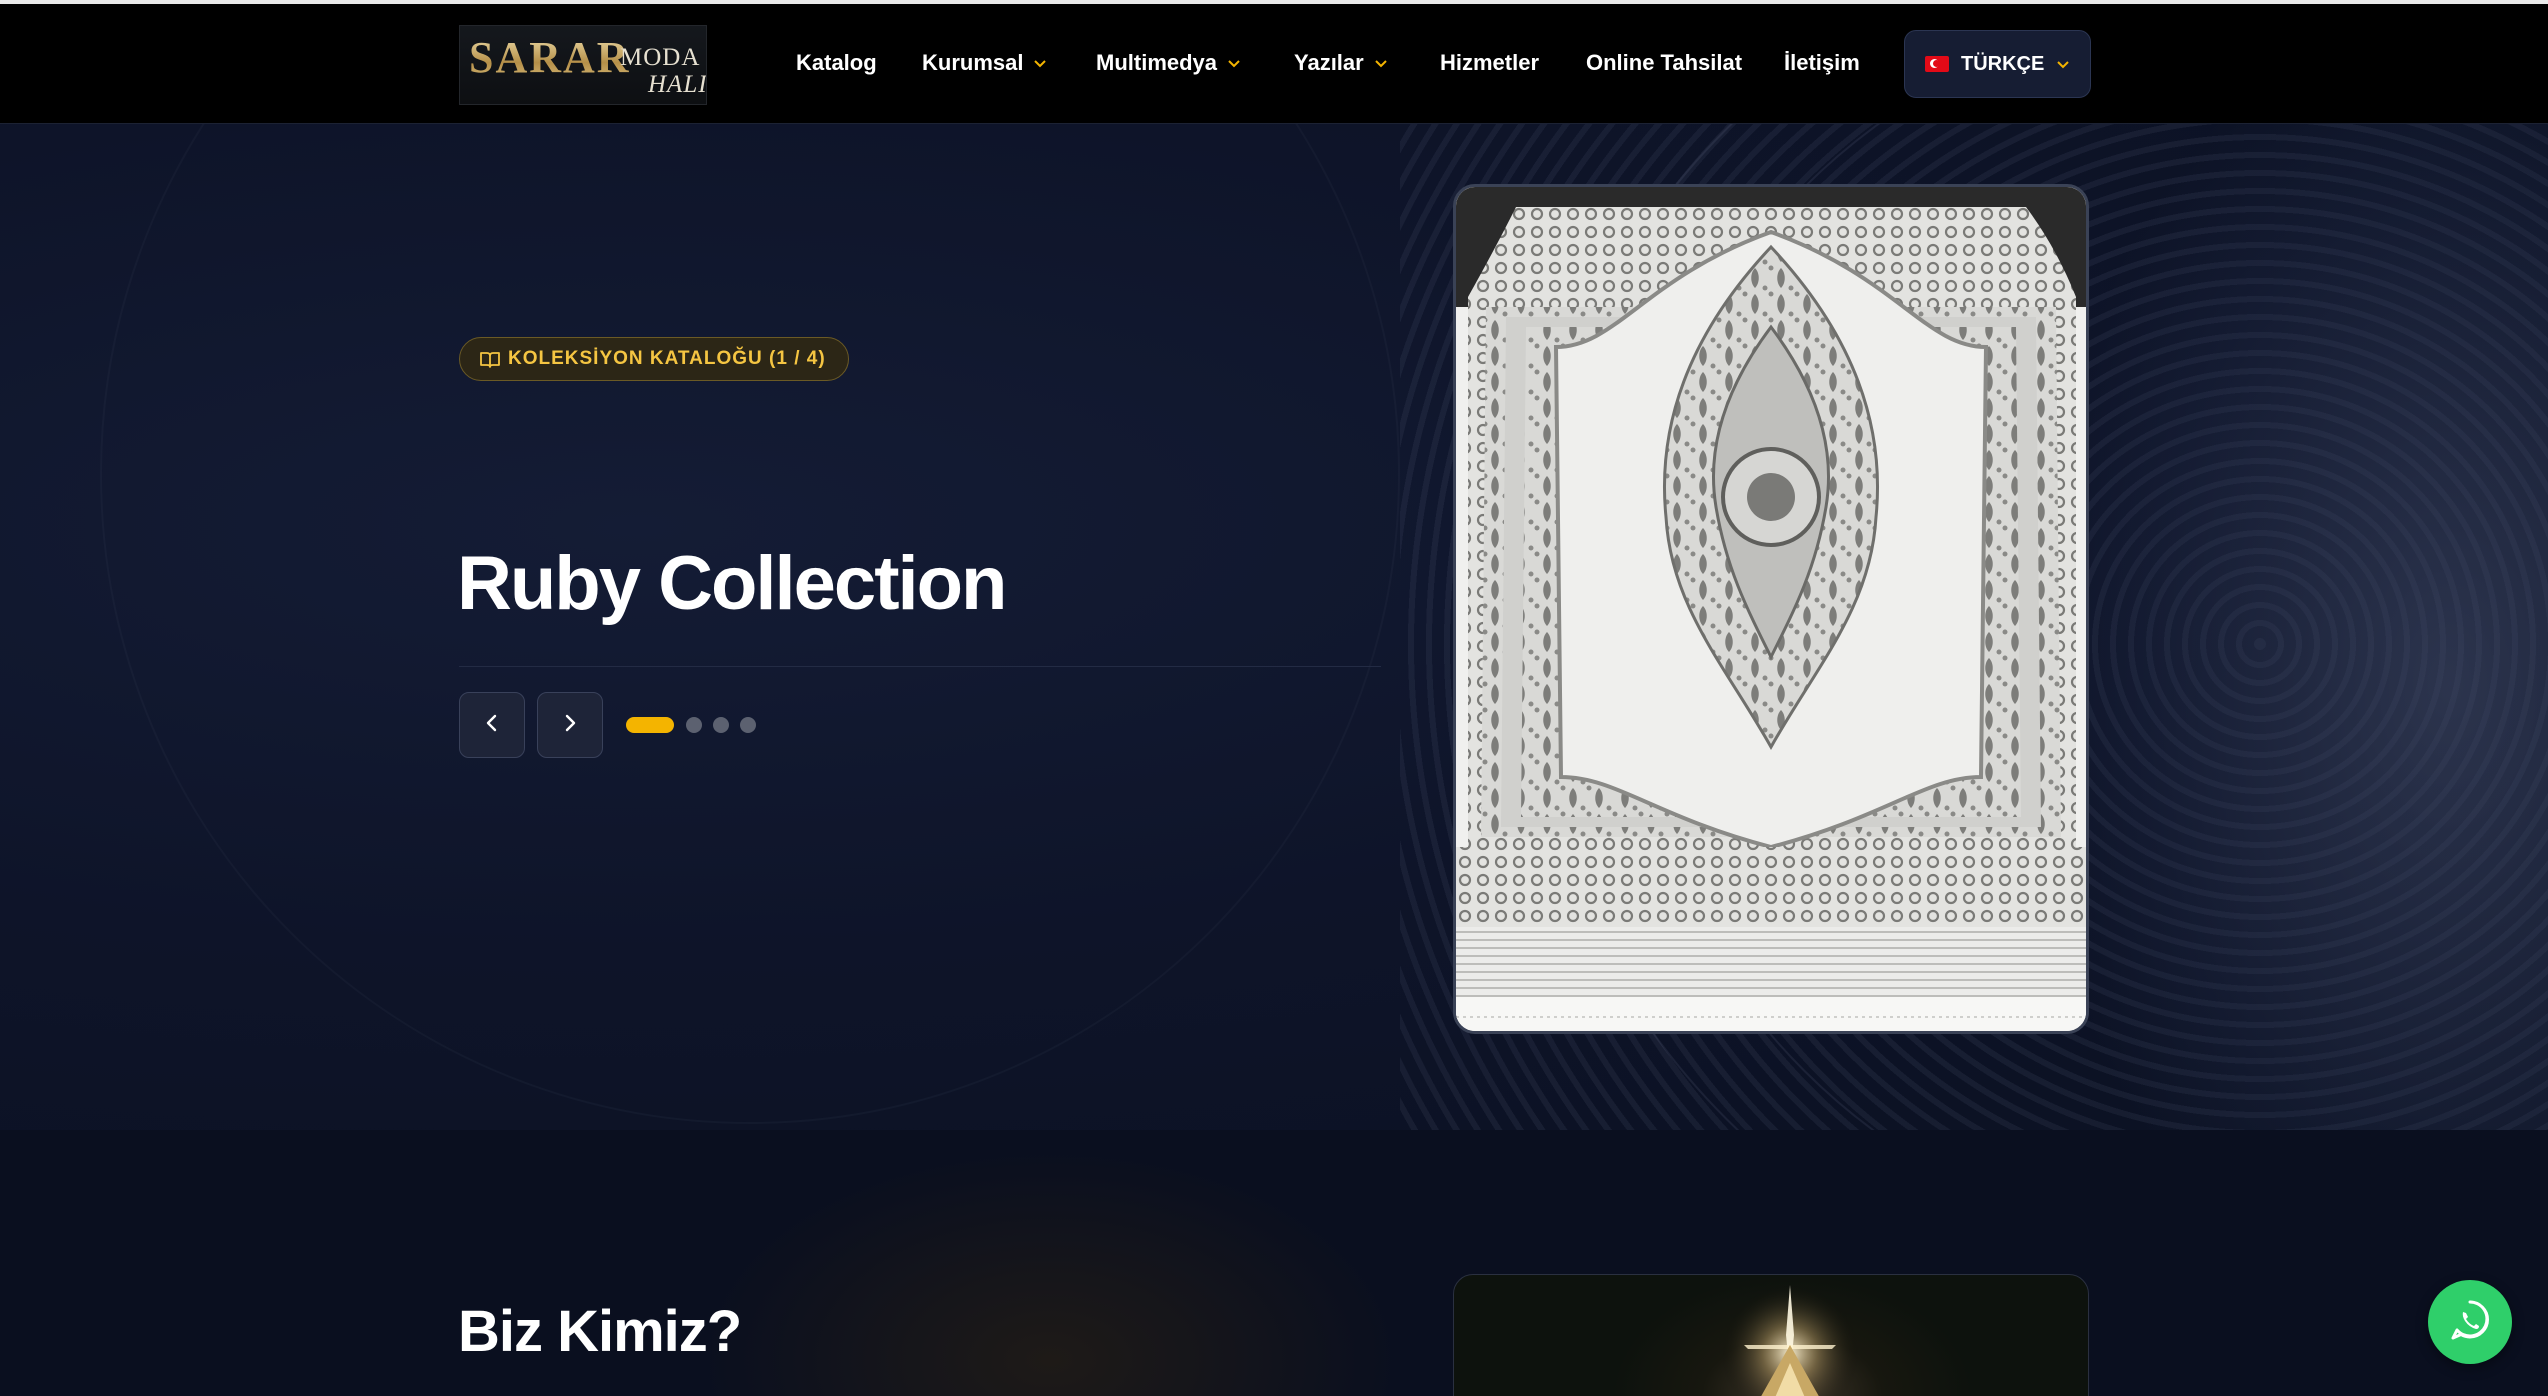 This screenshot has width=2548, height=1396. Describe the element at coordinates (732, 583) in the screenshot. I see `hero-title: Ruby Collection` at that location.